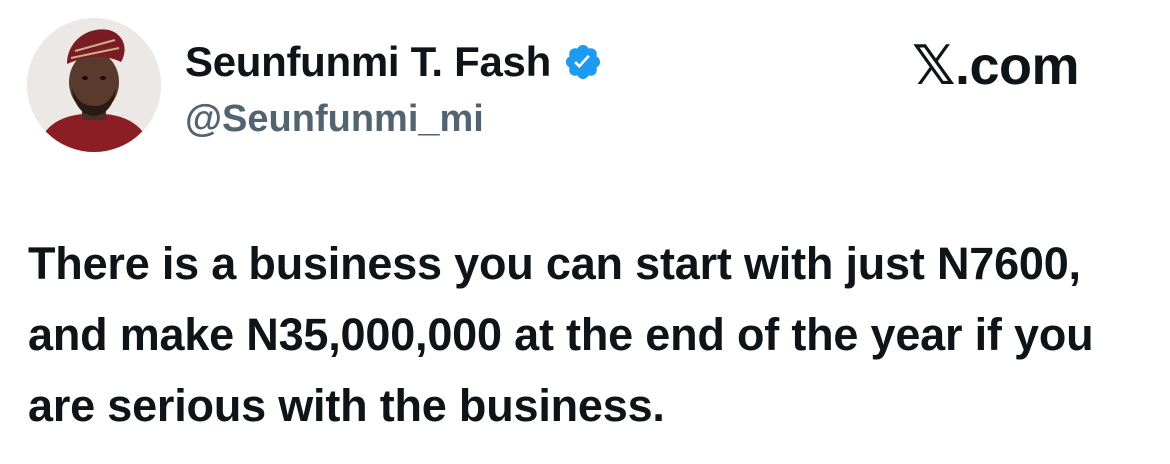 The height and width of the screenshot is (464, 1170). I want to click on author-info: Seunfunmi T. Fash @Seunfunmi_mi, so click(394, 88).